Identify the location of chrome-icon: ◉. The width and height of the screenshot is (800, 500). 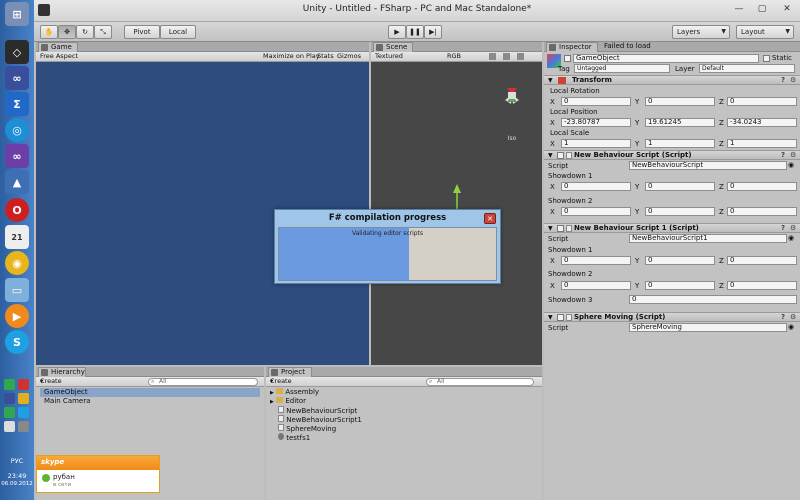
(17, 263).